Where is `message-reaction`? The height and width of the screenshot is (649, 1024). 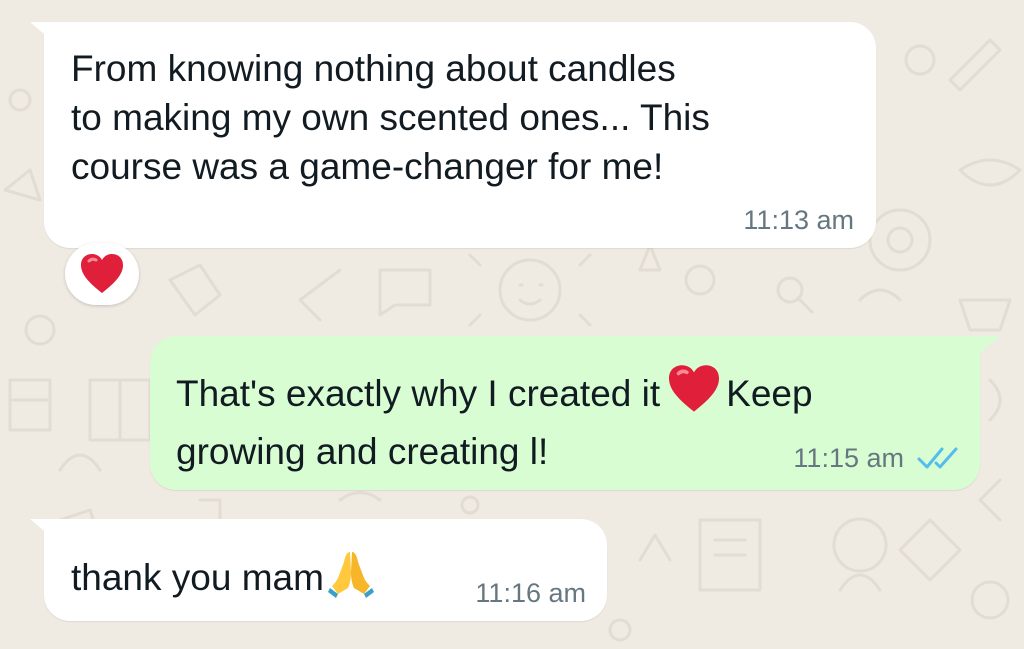 message-reaction is located at coordinates (102, 274).